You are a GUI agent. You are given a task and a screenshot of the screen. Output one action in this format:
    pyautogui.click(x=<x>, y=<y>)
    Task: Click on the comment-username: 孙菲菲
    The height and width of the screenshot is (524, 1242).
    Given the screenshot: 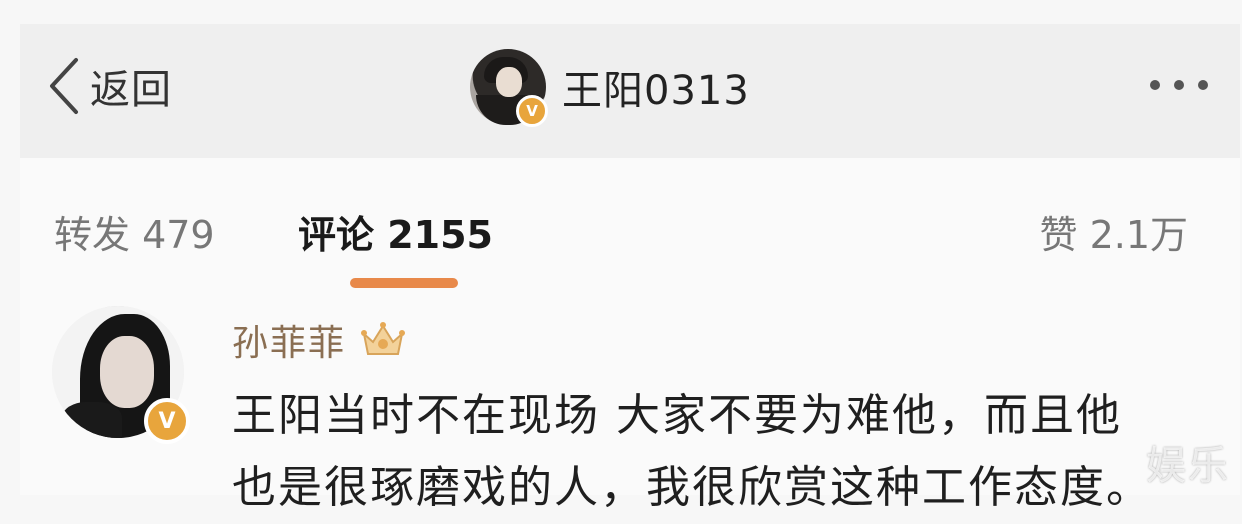 What is the action you would take?
    pyautogui.click(x=289, y=340)
    